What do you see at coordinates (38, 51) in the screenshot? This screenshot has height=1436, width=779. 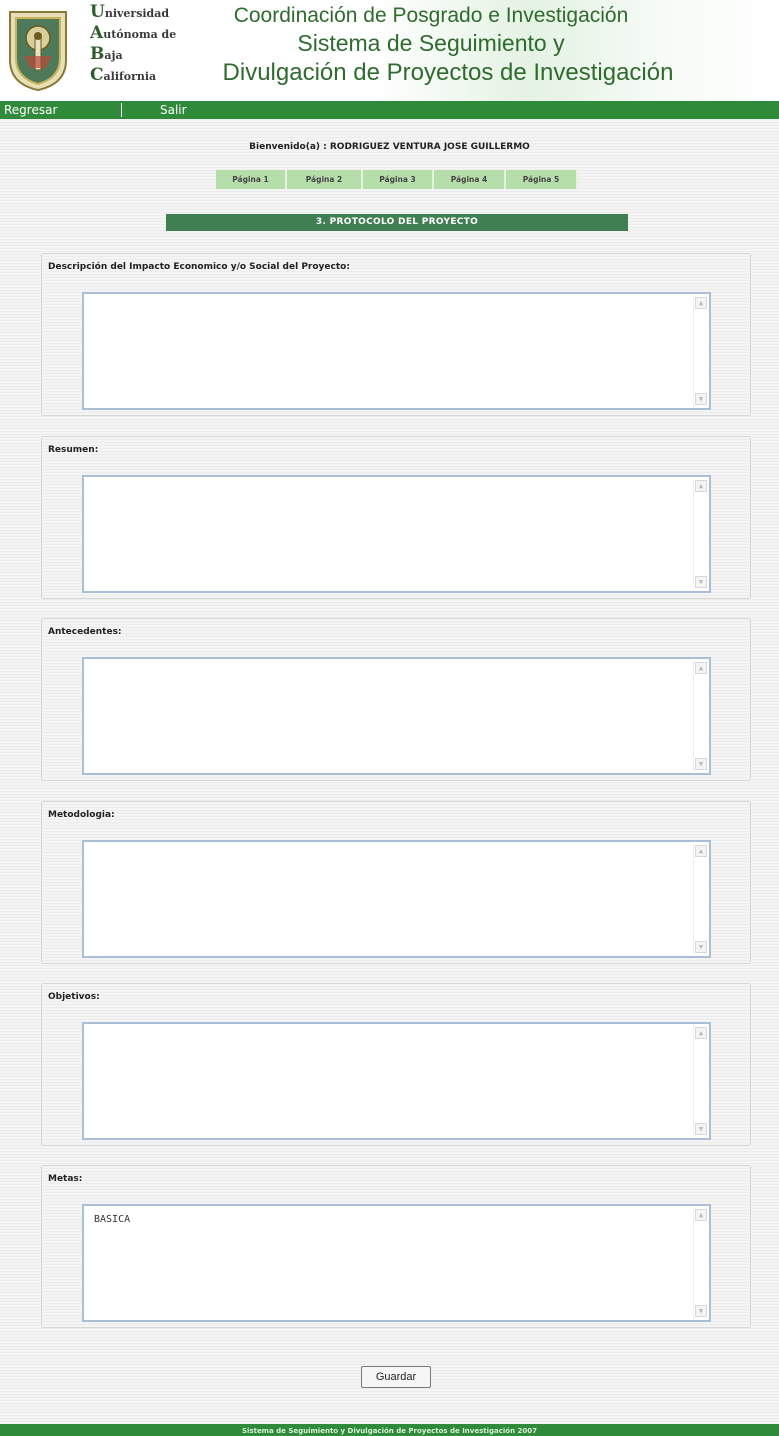 I see `university-seal-icon` at bounding box center [38, 51].